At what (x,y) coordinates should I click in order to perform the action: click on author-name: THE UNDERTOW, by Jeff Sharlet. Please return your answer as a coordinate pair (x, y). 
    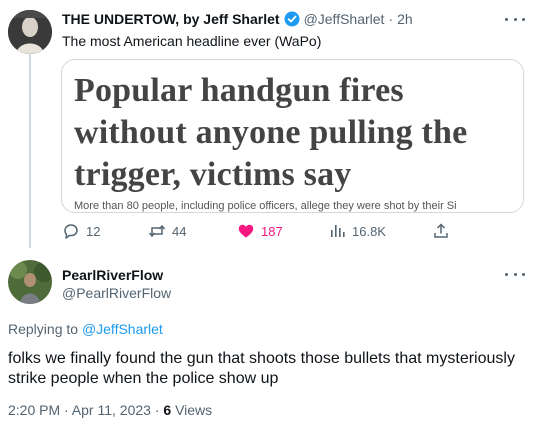
    Looking at the image, I should click on (171, 19).